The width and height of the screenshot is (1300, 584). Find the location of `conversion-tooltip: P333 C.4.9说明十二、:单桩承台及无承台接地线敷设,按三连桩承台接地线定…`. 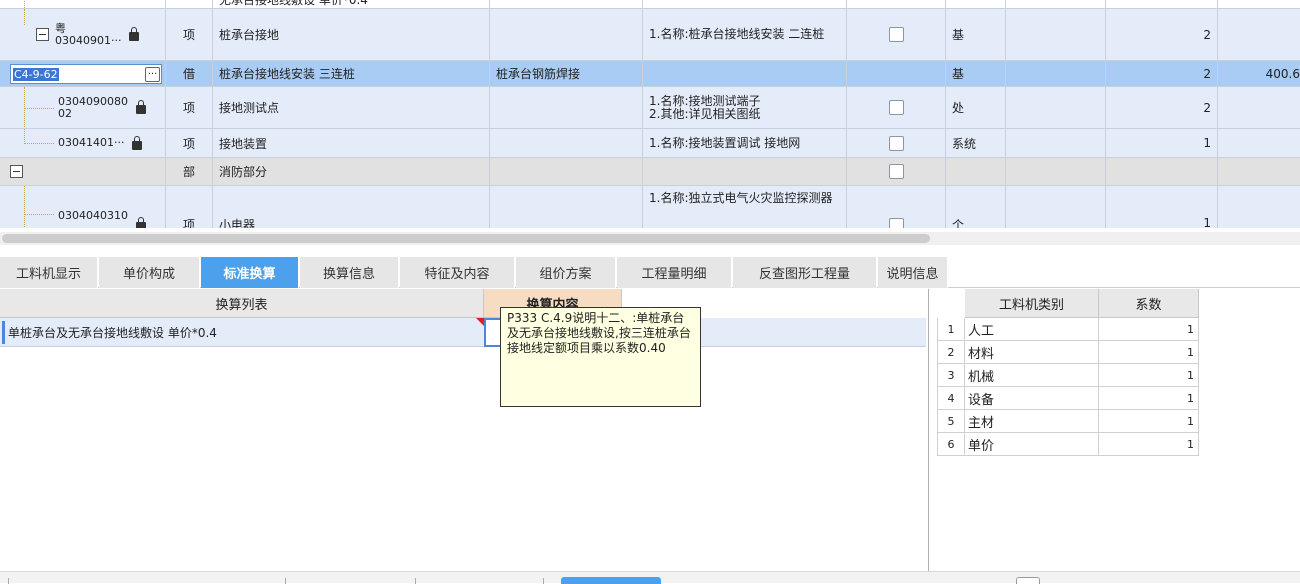

conversion-tooltip: P333 C.4.9说明十二、:单桩承台及无承台接地线敷设,按三连桩承台接地线定… is located at coordinates (600, 357).